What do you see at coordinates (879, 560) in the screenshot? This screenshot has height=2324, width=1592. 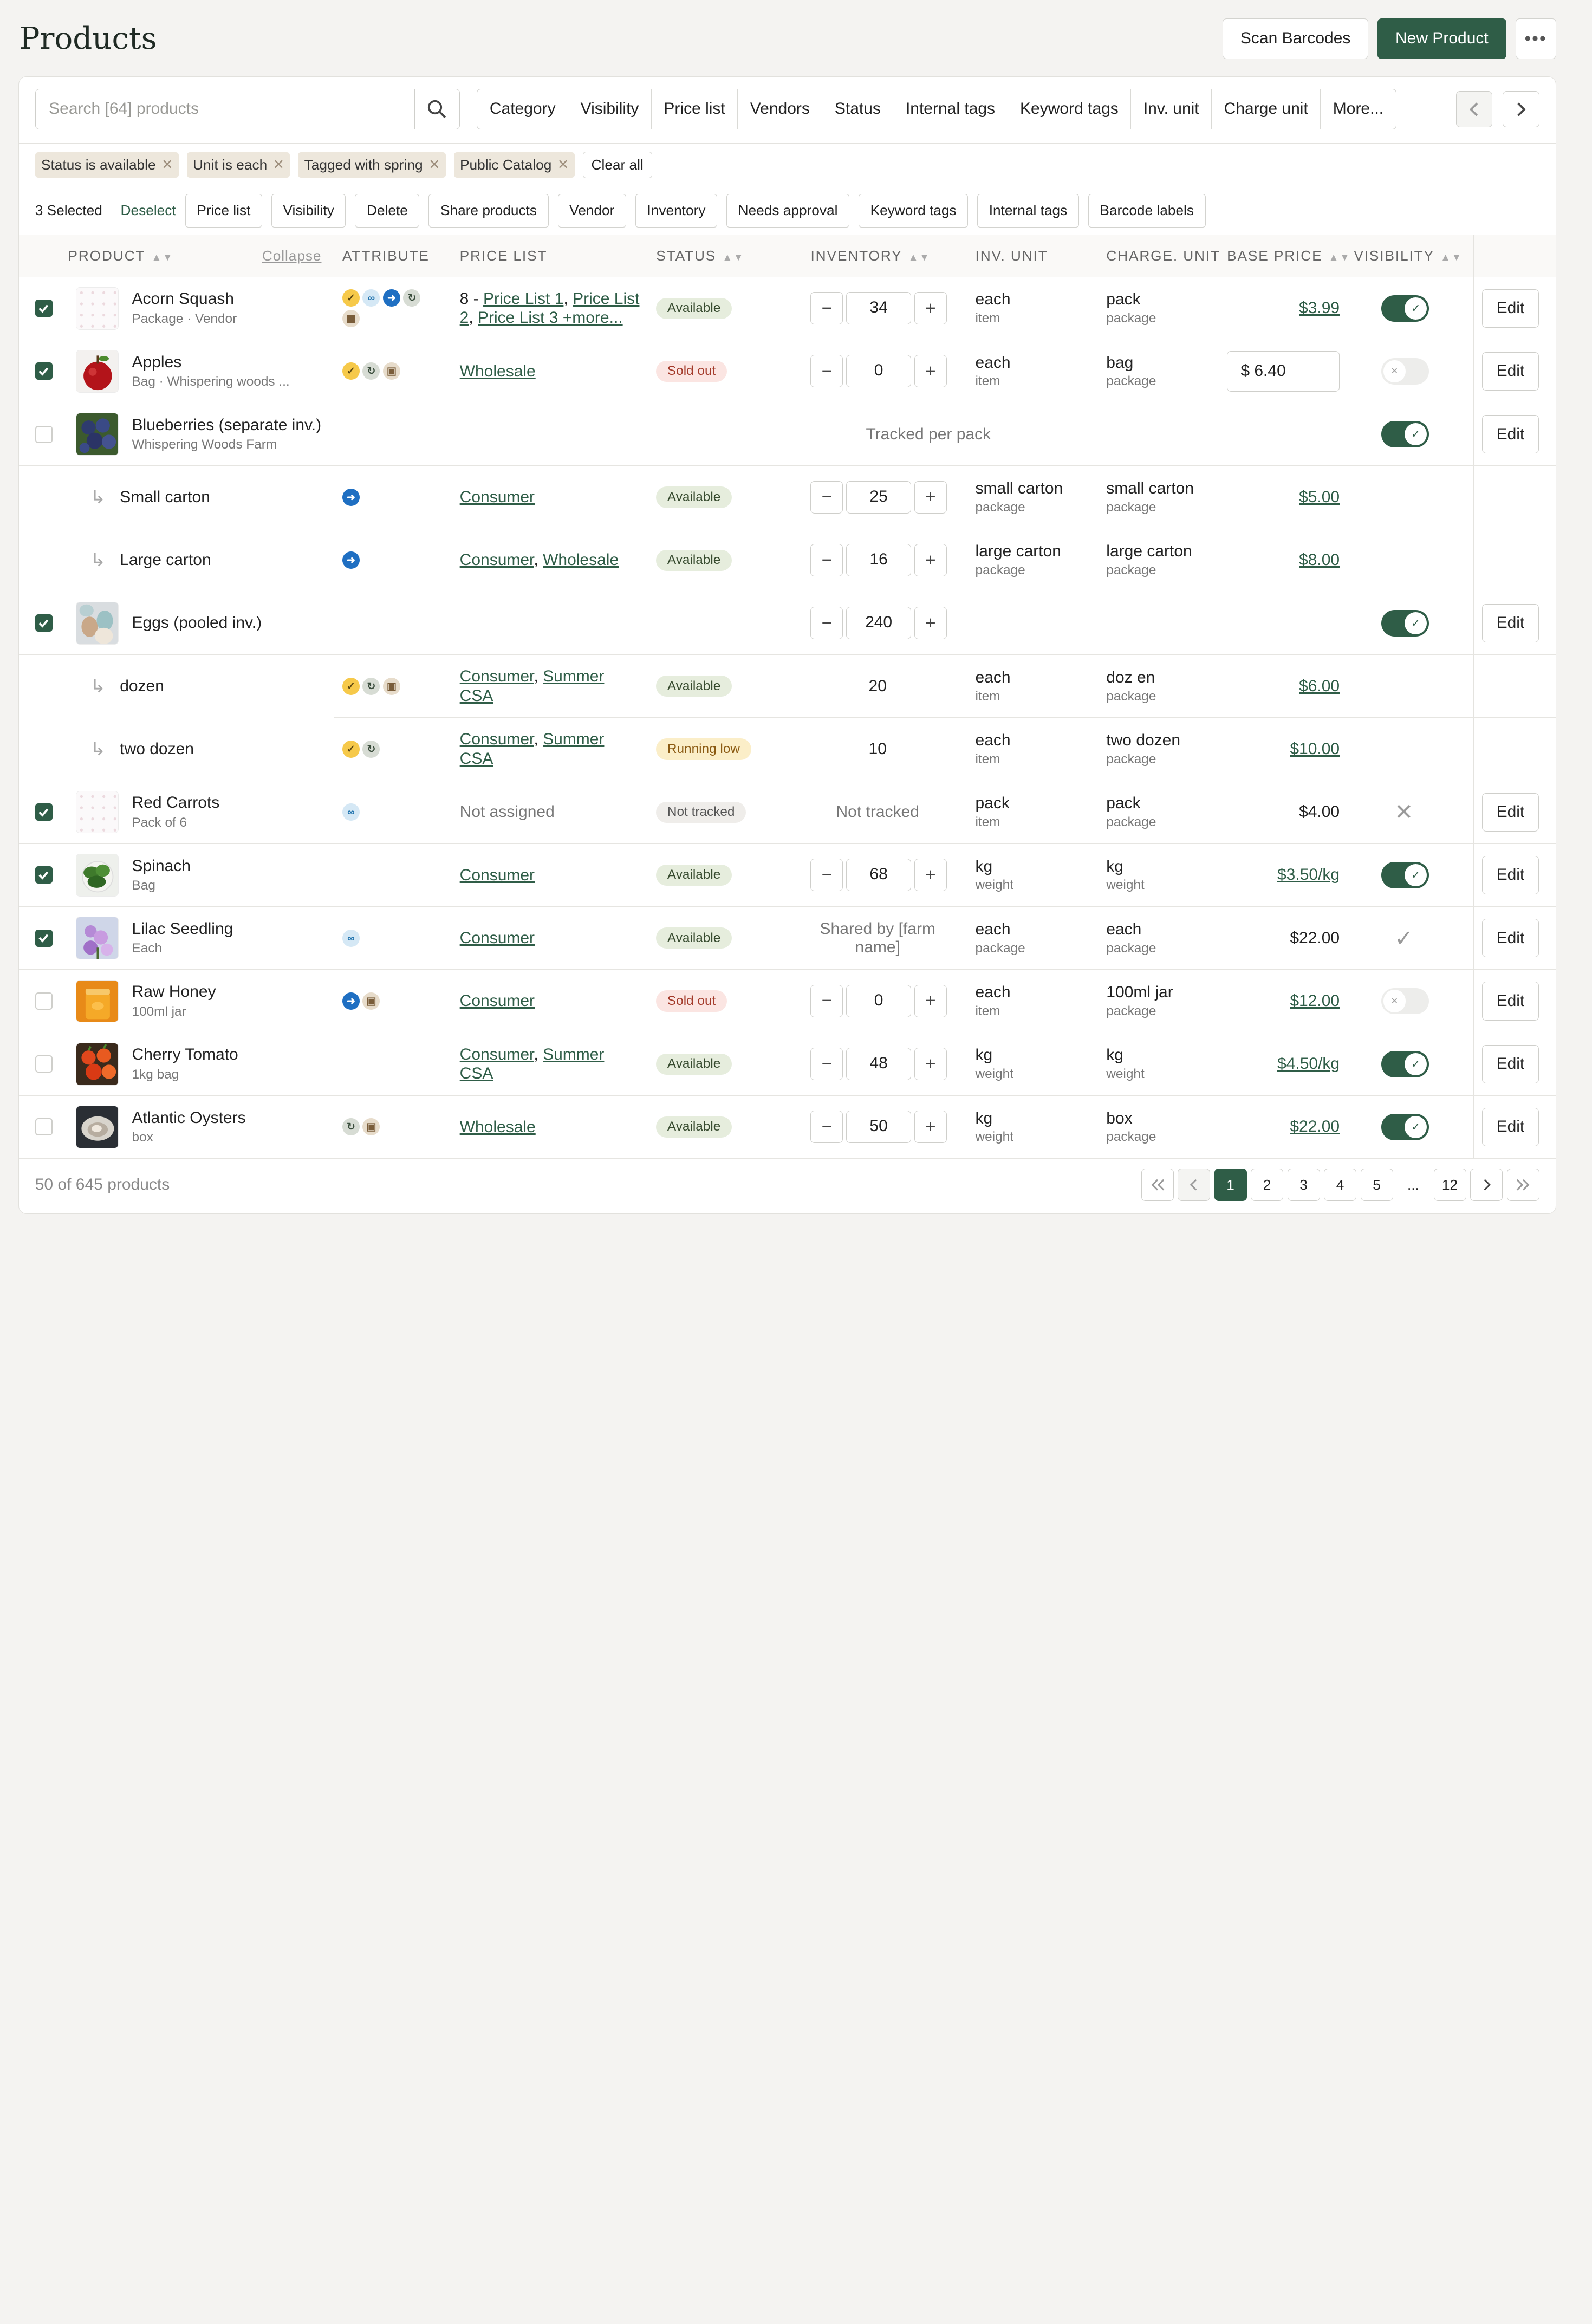 I see `inventory-input: 16` at bounding box center [879, 560].